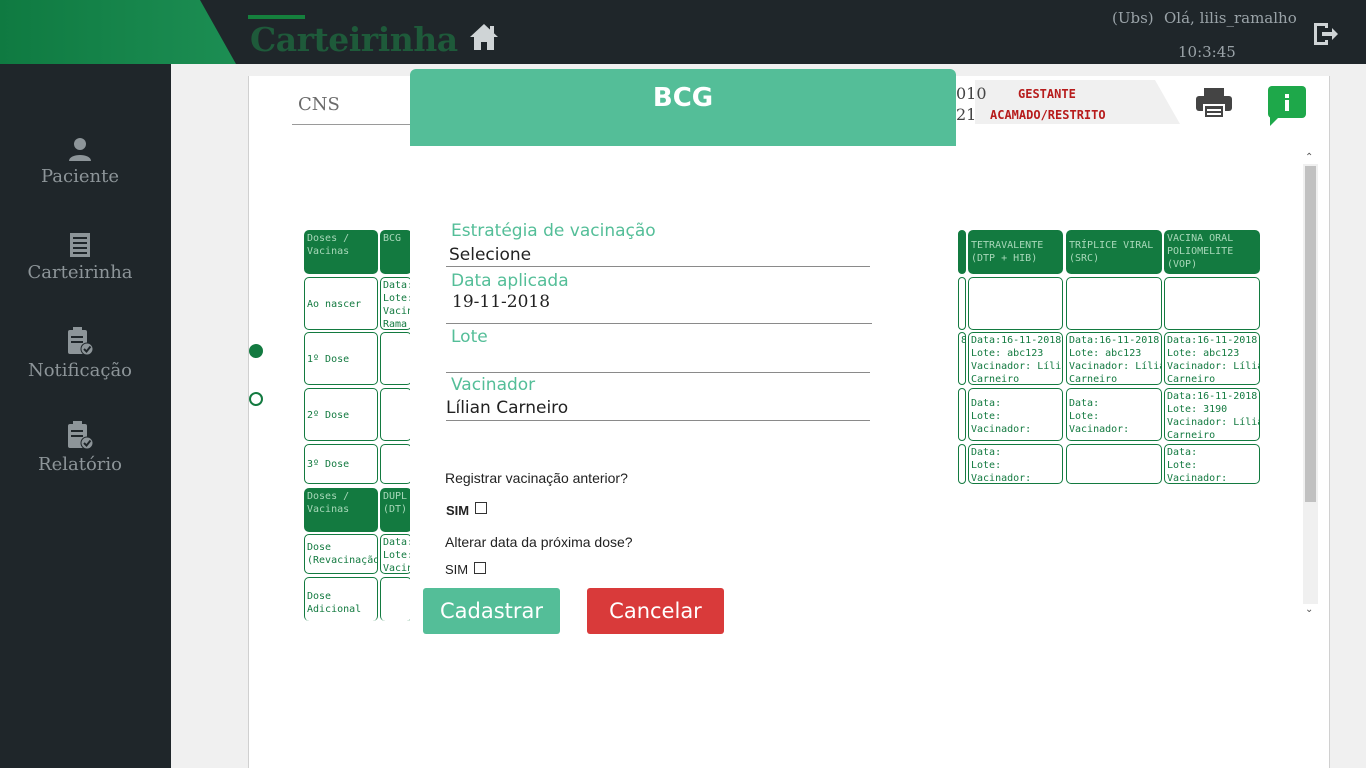  What do you see at coordinates (480, 568) in the screenshot?
I see `next-dose-checkbox` at bounding box center [480, 568].